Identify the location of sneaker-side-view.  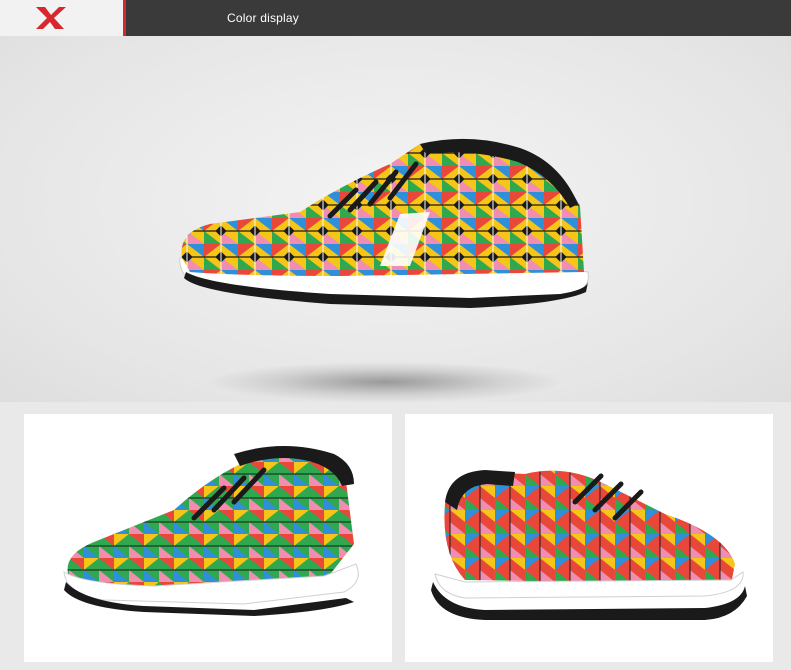
(384, 223).